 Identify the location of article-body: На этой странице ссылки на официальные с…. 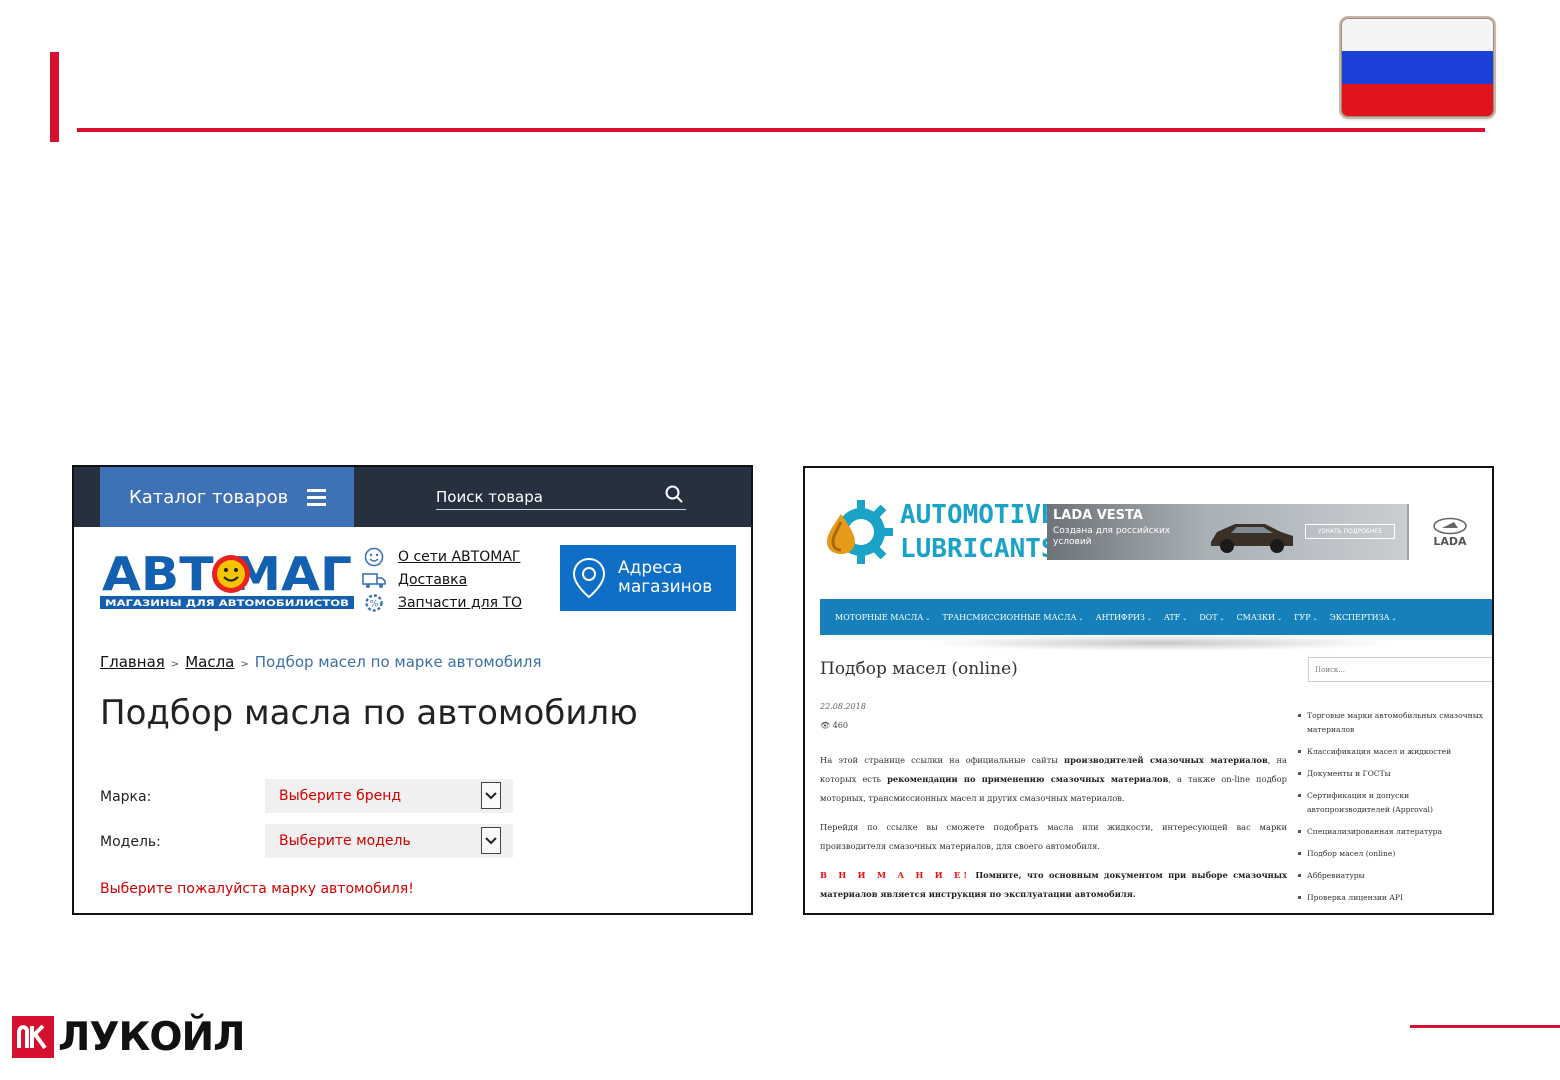
(1054, 832).